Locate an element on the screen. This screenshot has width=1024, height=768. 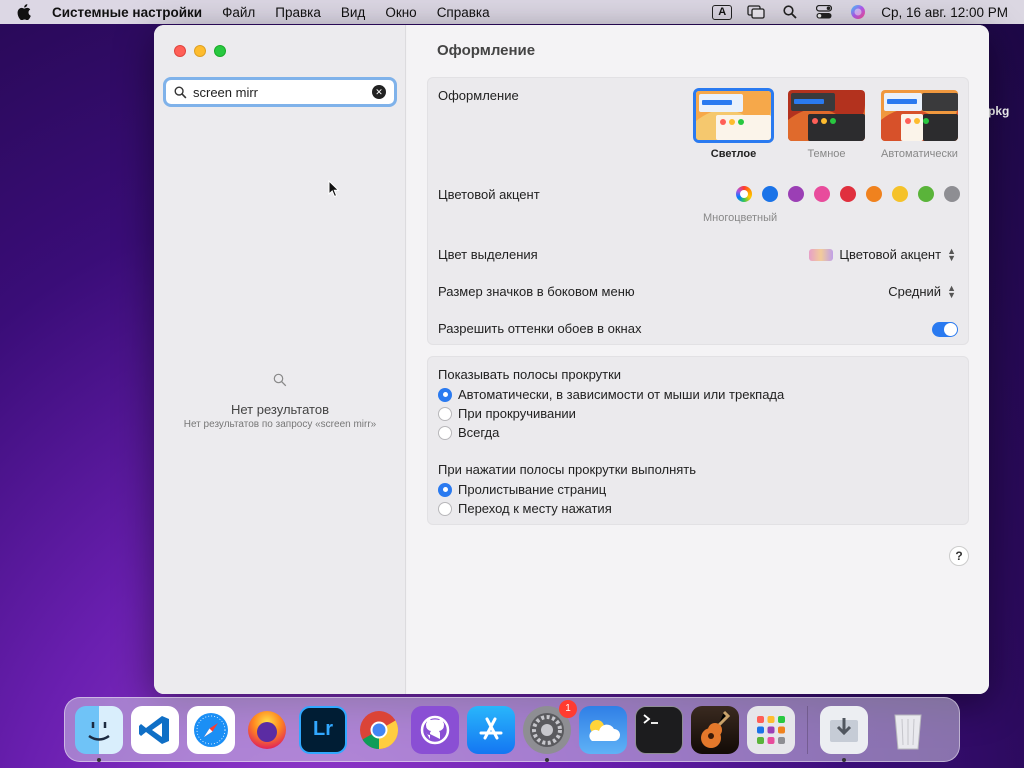
help-button: ? is located at coordinates (959, 556).